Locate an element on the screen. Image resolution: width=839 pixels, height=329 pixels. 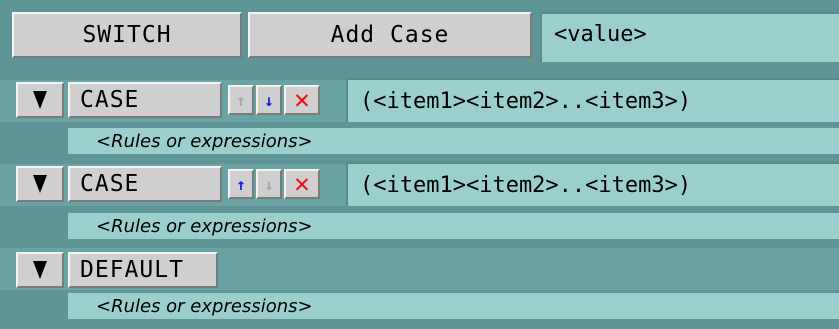
case-2-rules-field: <Rules or expressions> is located at coordinates (453, 226).